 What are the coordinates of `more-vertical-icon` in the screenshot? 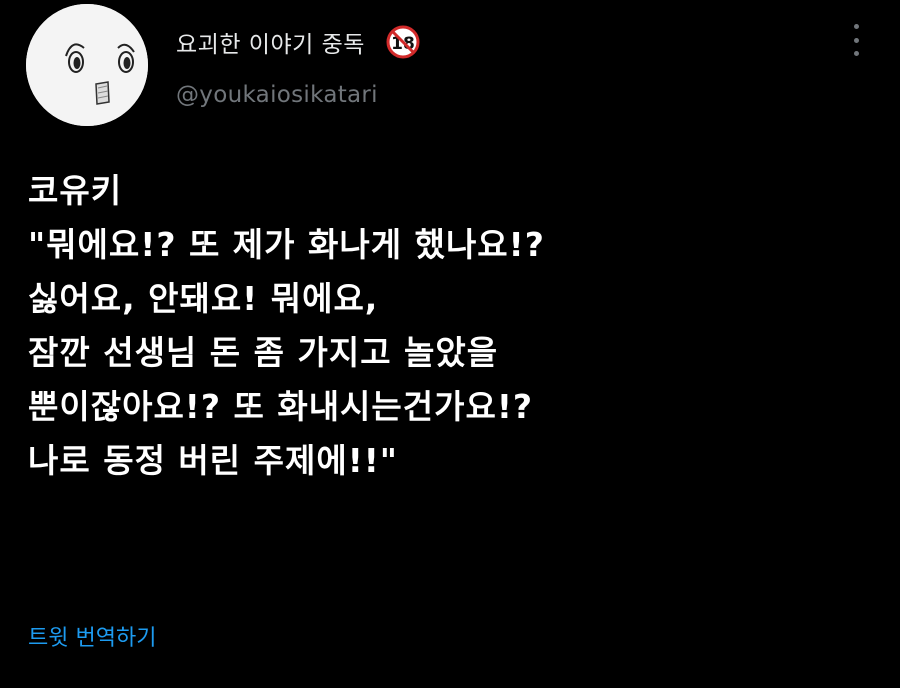 It's located at (856, 40).